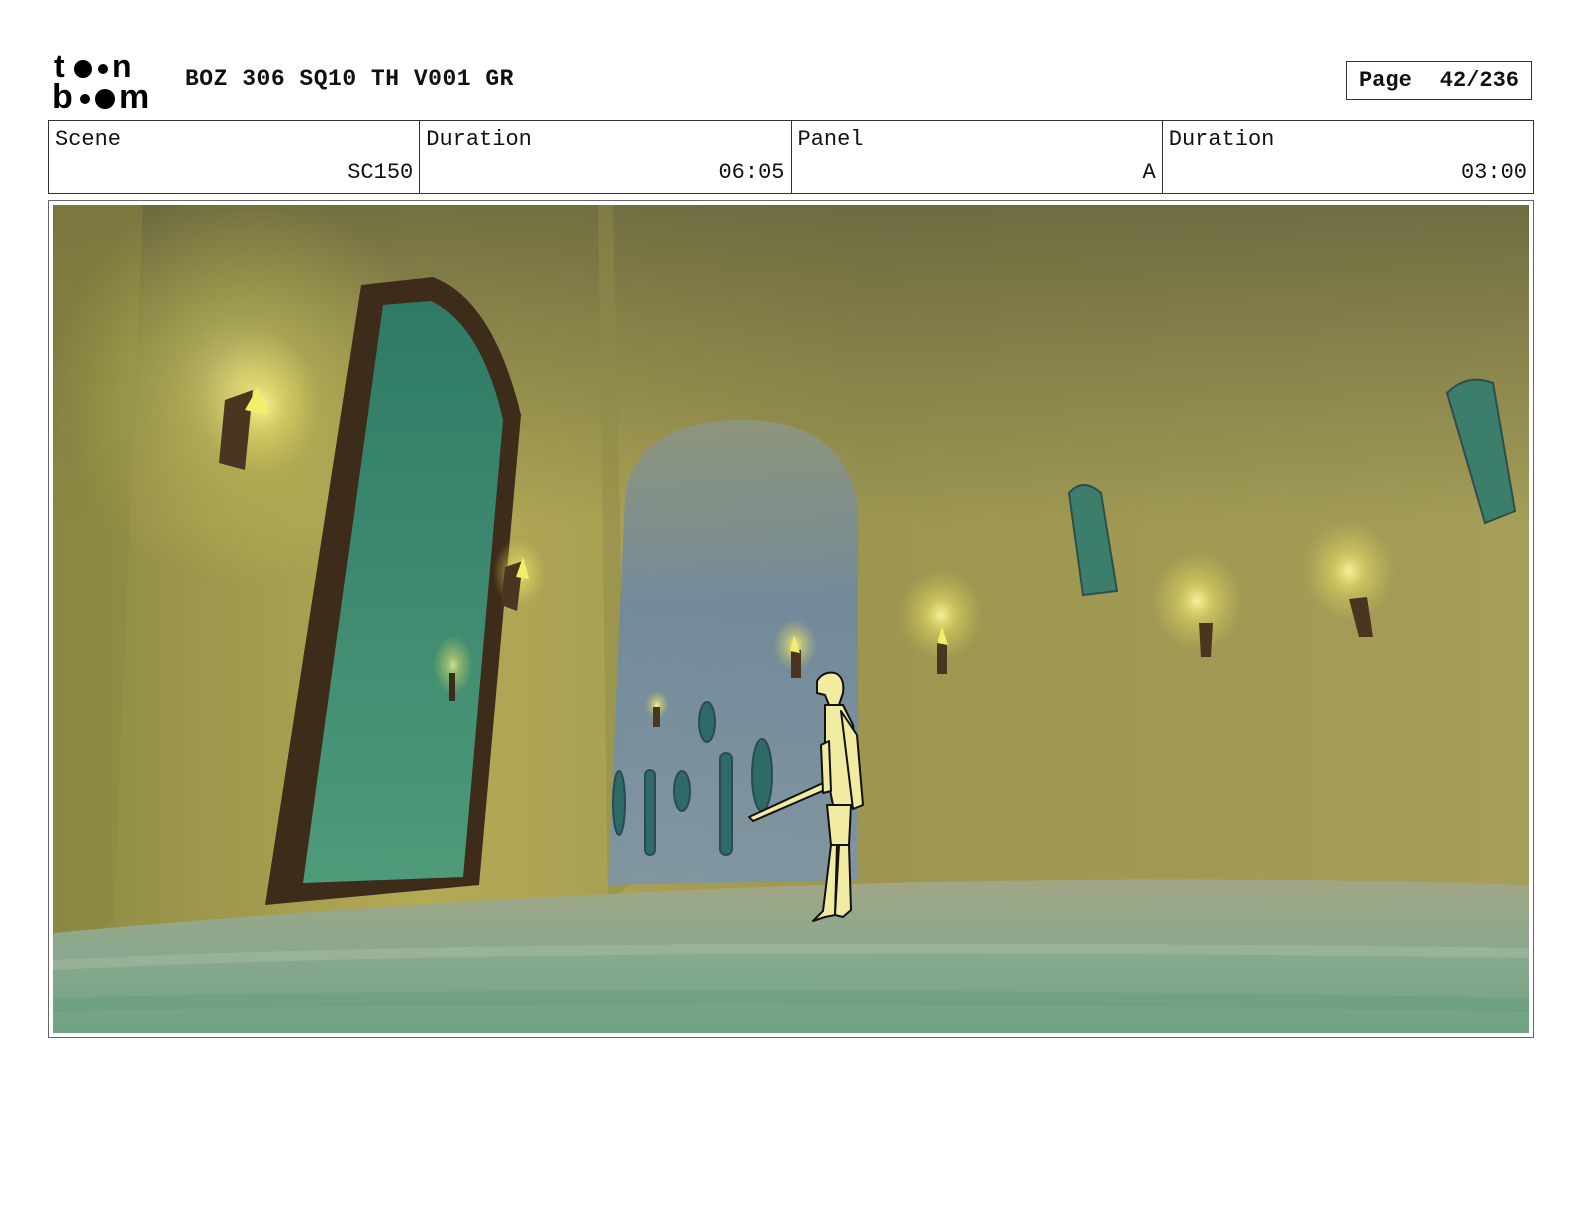 This screenshot has height=1224, width=1584. I want to click on panel-value: A, so click(1149, 172).